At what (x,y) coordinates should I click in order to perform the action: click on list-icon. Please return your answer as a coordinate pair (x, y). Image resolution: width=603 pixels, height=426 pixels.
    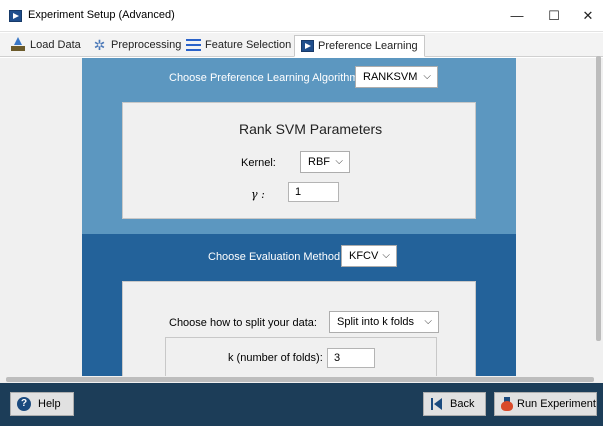
    Looking at the image, I should click on (193, 45).